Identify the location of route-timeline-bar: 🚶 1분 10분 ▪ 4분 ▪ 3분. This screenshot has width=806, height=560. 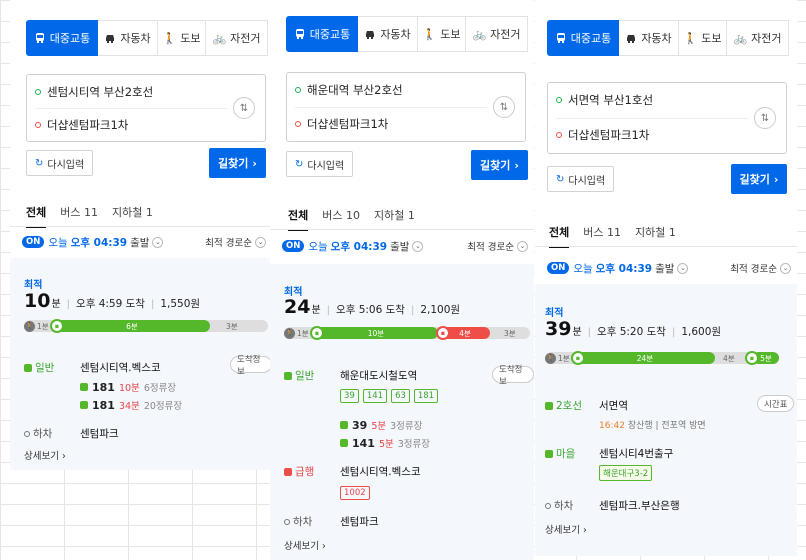
(407, 333).